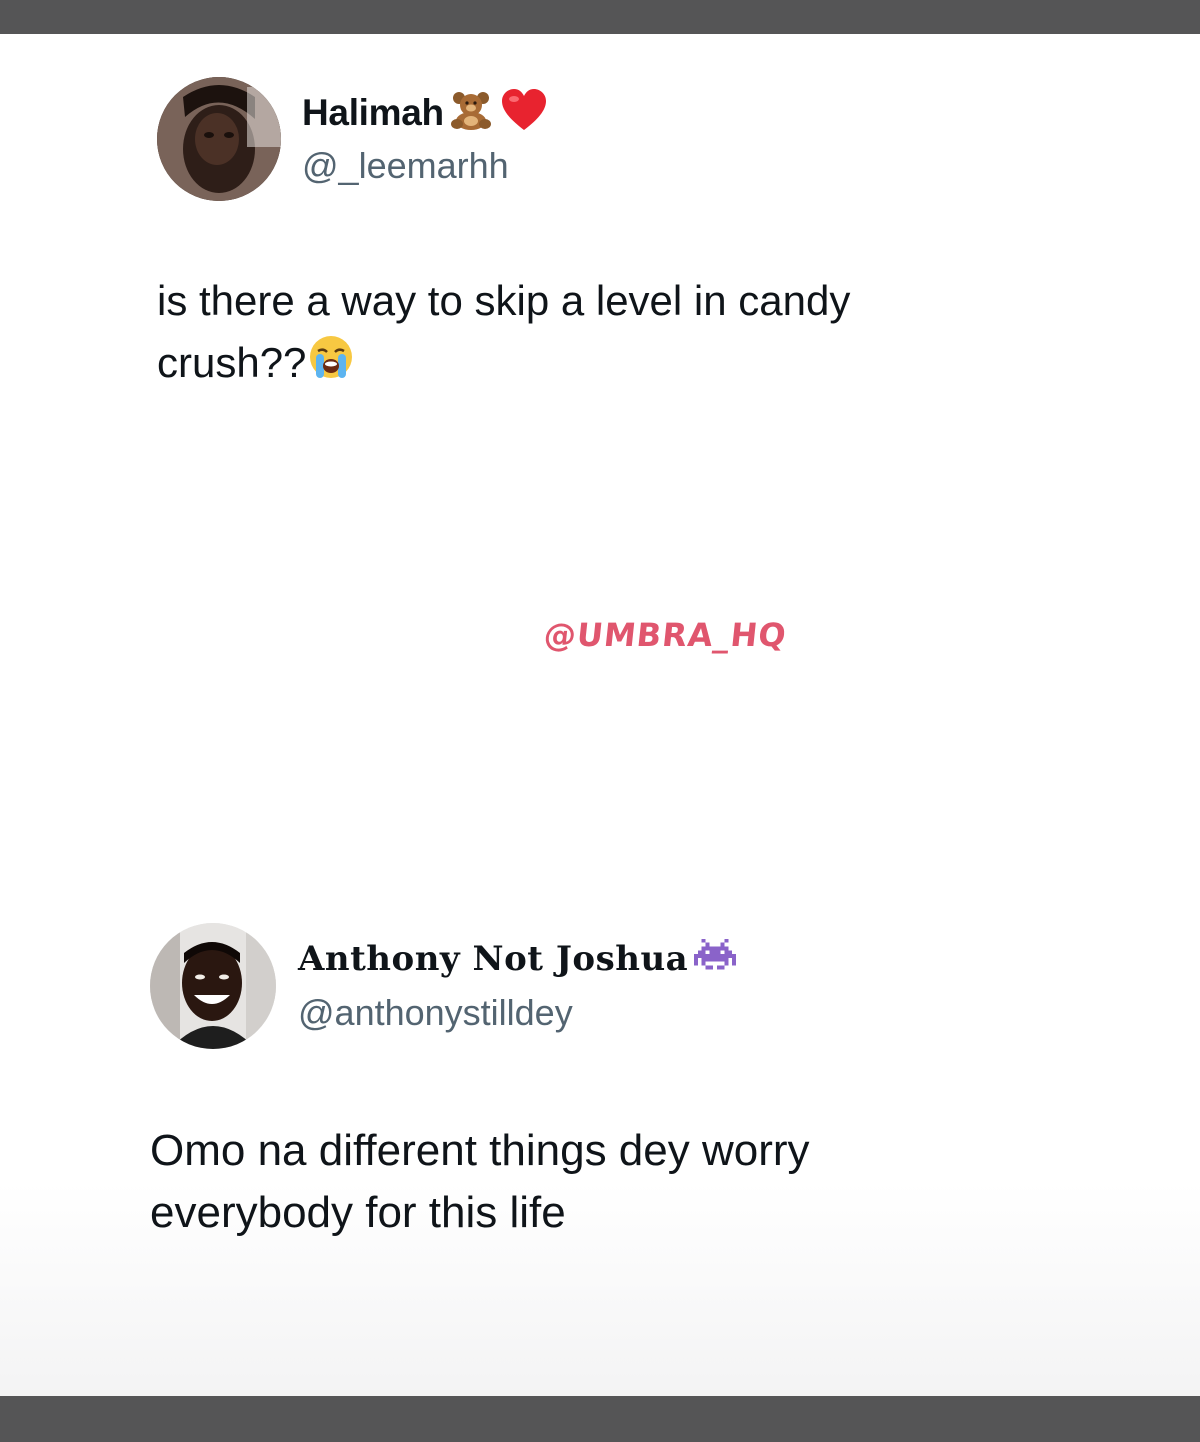 The image size is (1200, 1442). I want to click on space-invader-icon, so click(715, 958).